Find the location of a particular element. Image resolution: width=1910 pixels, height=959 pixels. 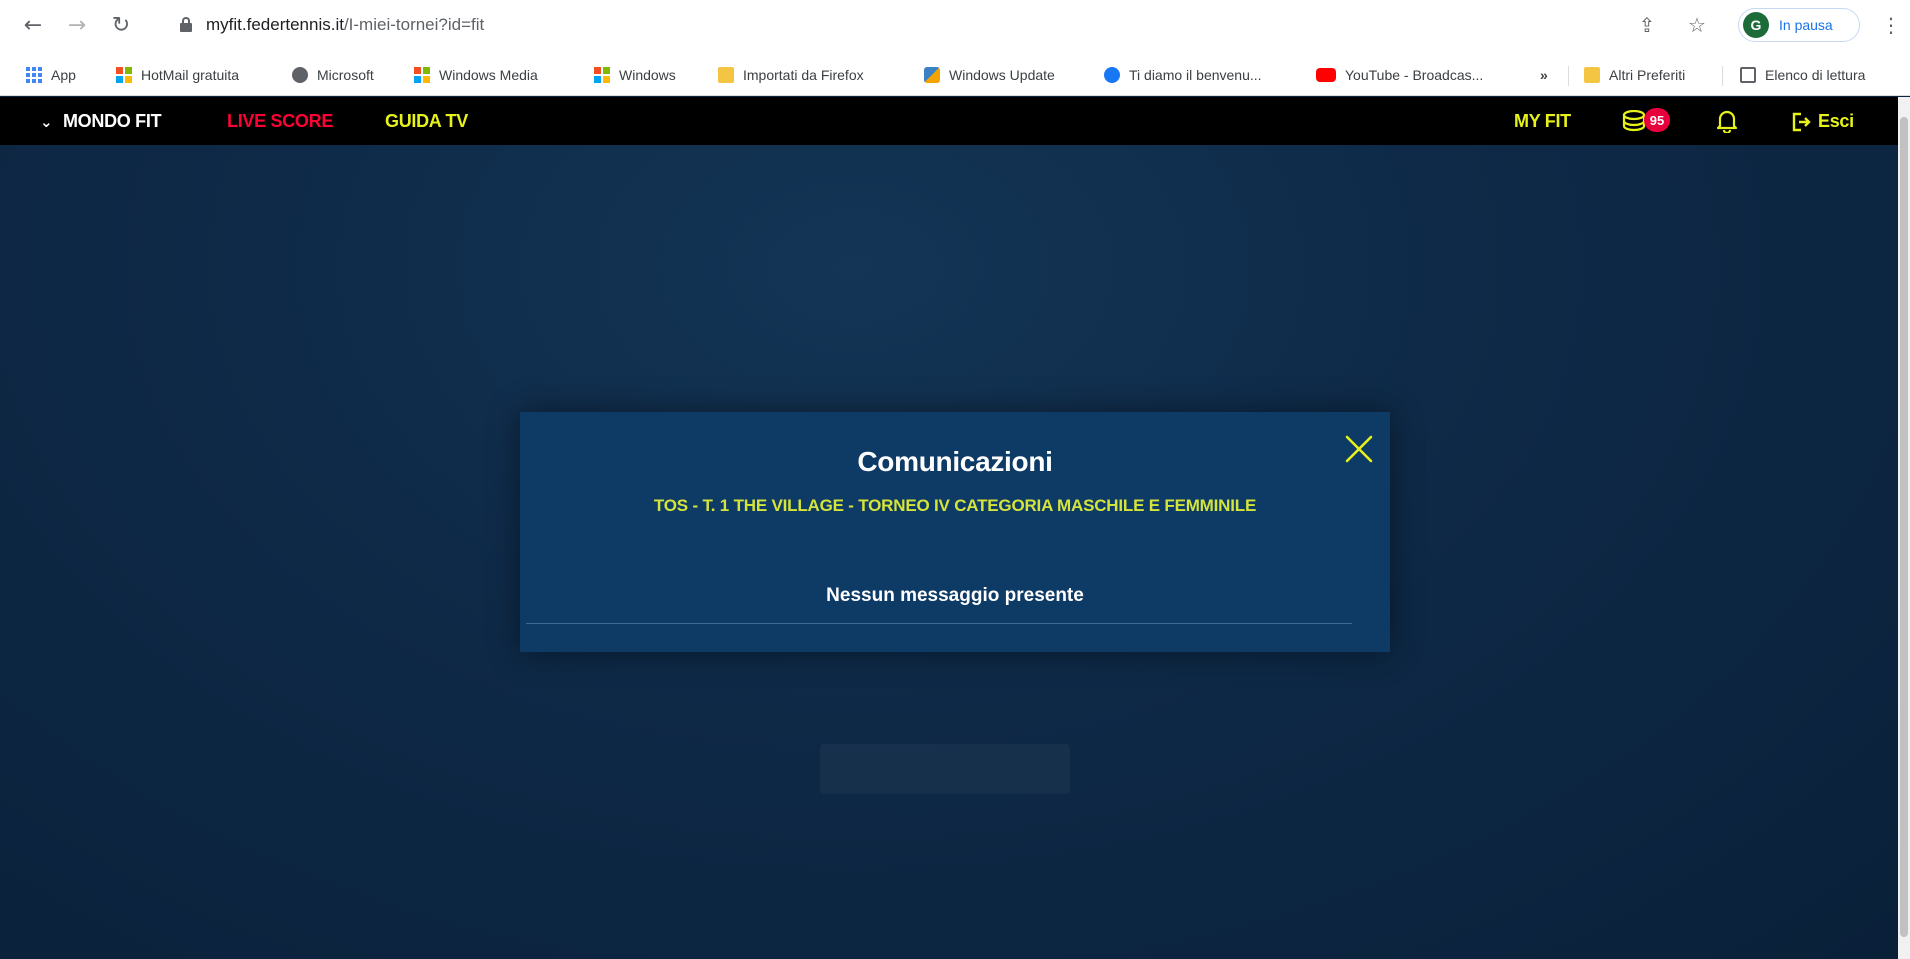

my-fit-link: MY FIT is located at coordinates (1542, 121).